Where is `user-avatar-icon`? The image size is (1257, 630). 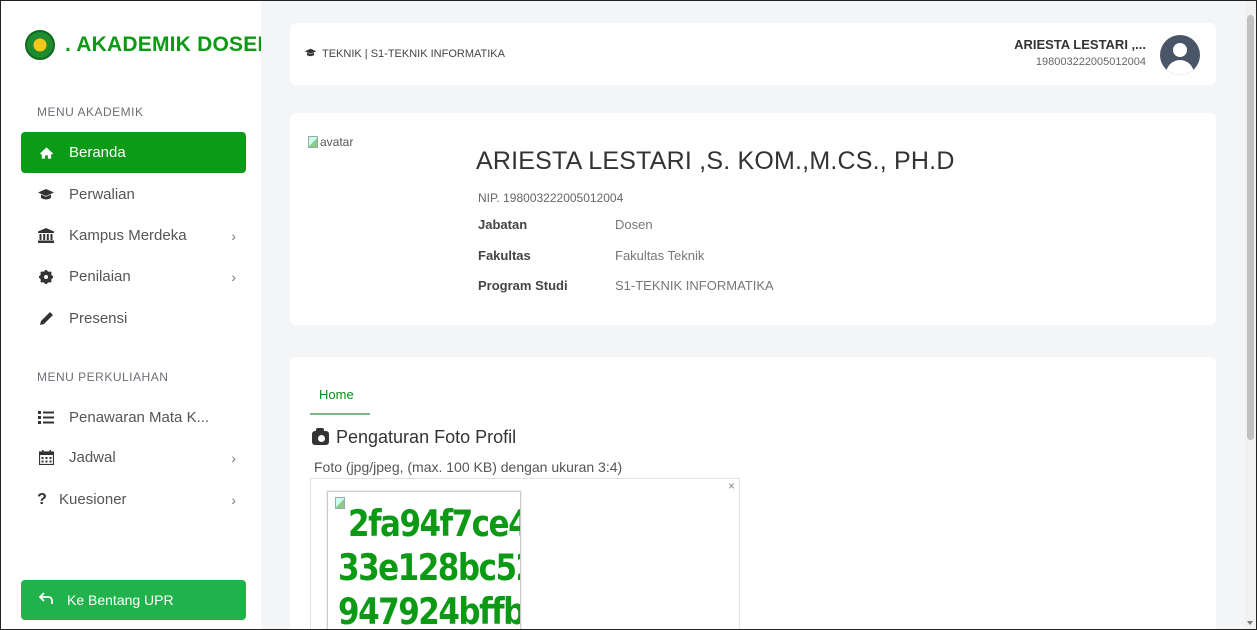
user-avatar-icon is located at coordinates (1180, 55).